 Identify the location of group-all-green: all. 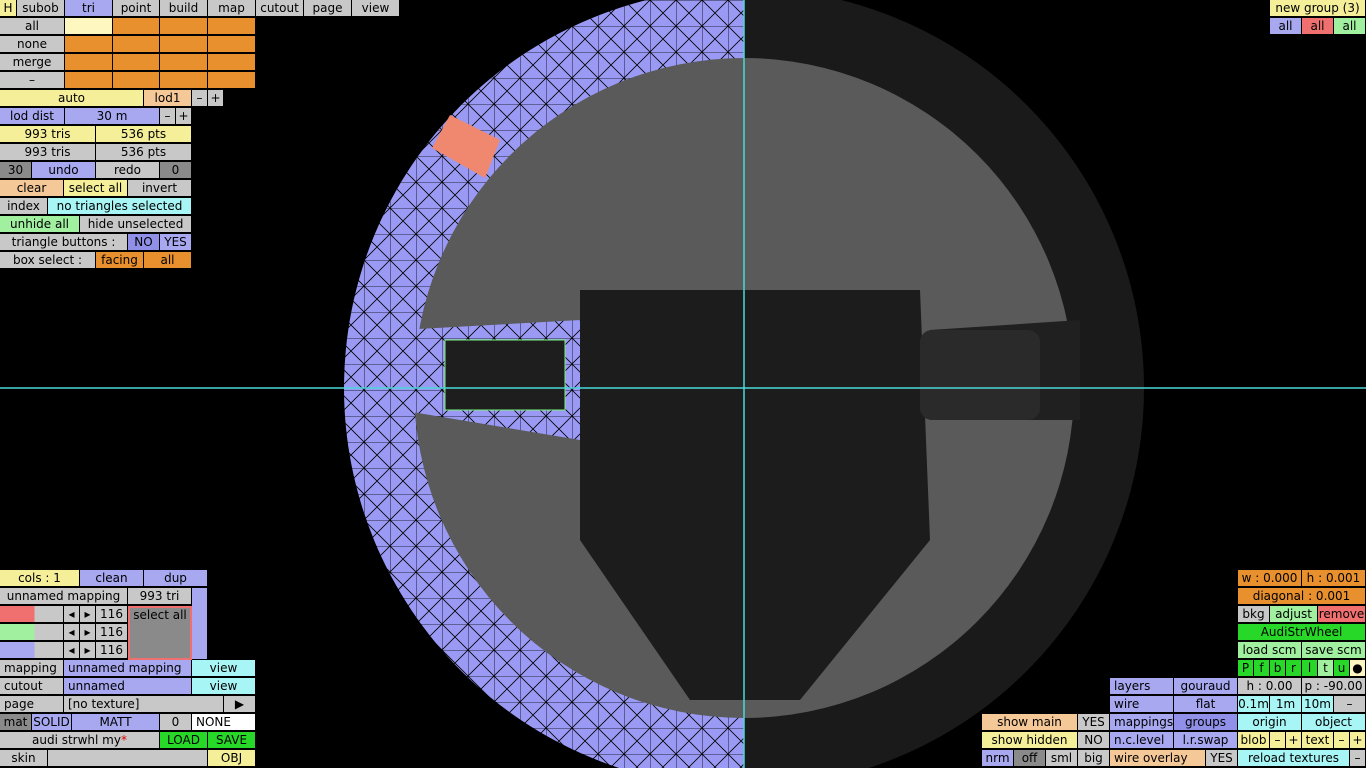
(1350, 26).